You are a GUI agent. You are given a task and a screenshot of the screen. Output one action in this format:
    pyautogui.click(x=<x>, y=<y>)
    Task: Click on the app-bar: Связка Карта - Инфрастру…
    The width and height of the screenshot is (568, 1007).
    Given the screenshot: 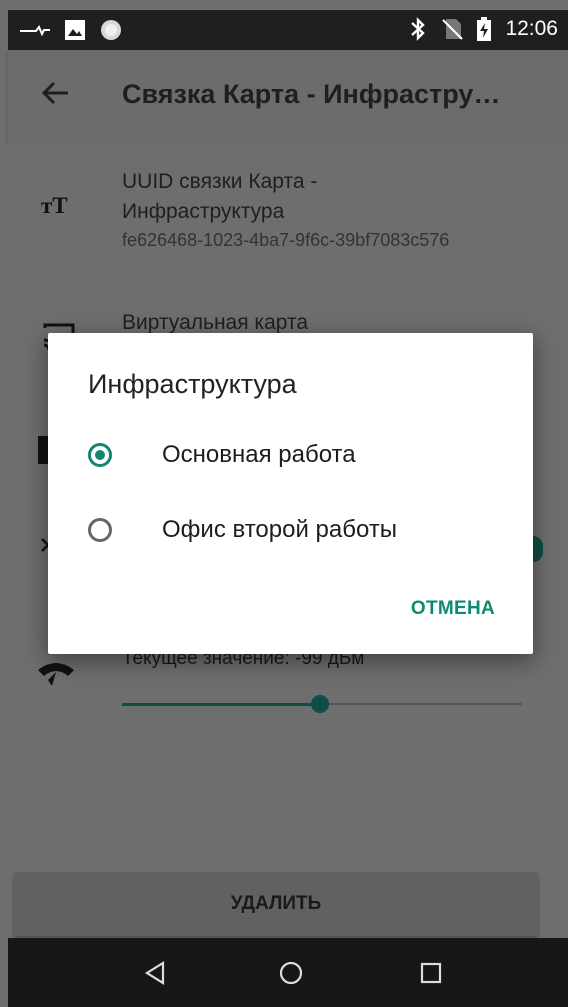 What is the action you would take?
    pyautogui.click(x=288, y=96)
    